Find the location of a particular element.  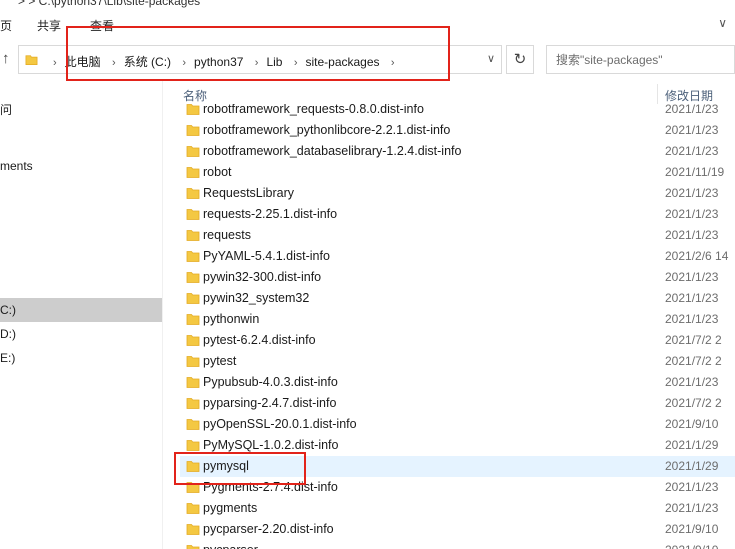

list-item: pywin32_system32 2021/1/23 is located at coordinates (457, 298).